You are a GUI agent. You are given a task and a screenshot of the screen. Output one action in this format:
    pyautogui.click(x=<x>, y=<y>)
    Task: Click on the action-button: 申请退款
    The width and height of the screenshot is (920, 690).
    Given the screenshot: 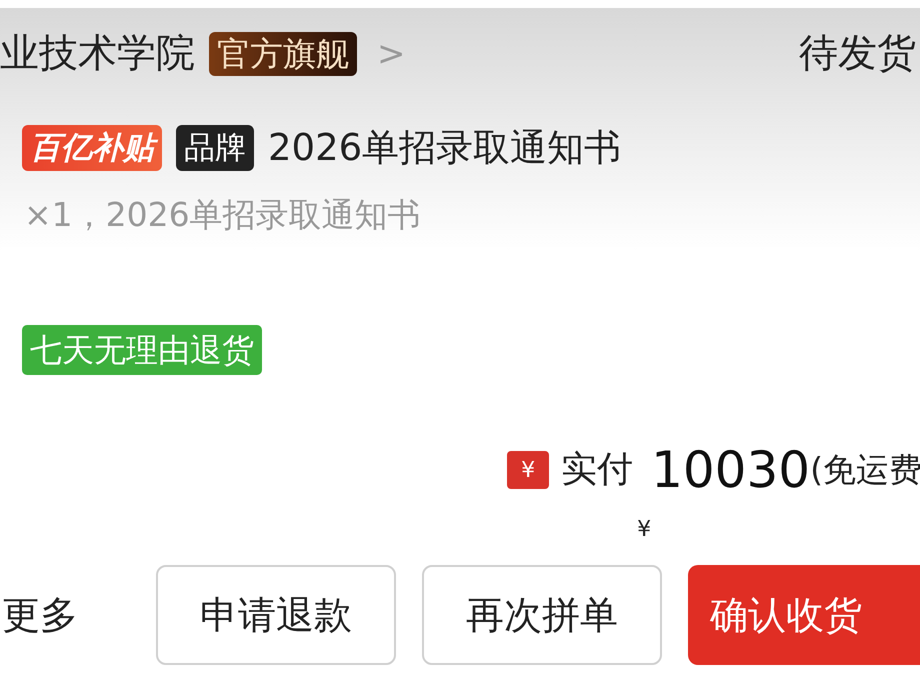 What is the action you would take?
    pyautogui.click(x=276, y=615)
    